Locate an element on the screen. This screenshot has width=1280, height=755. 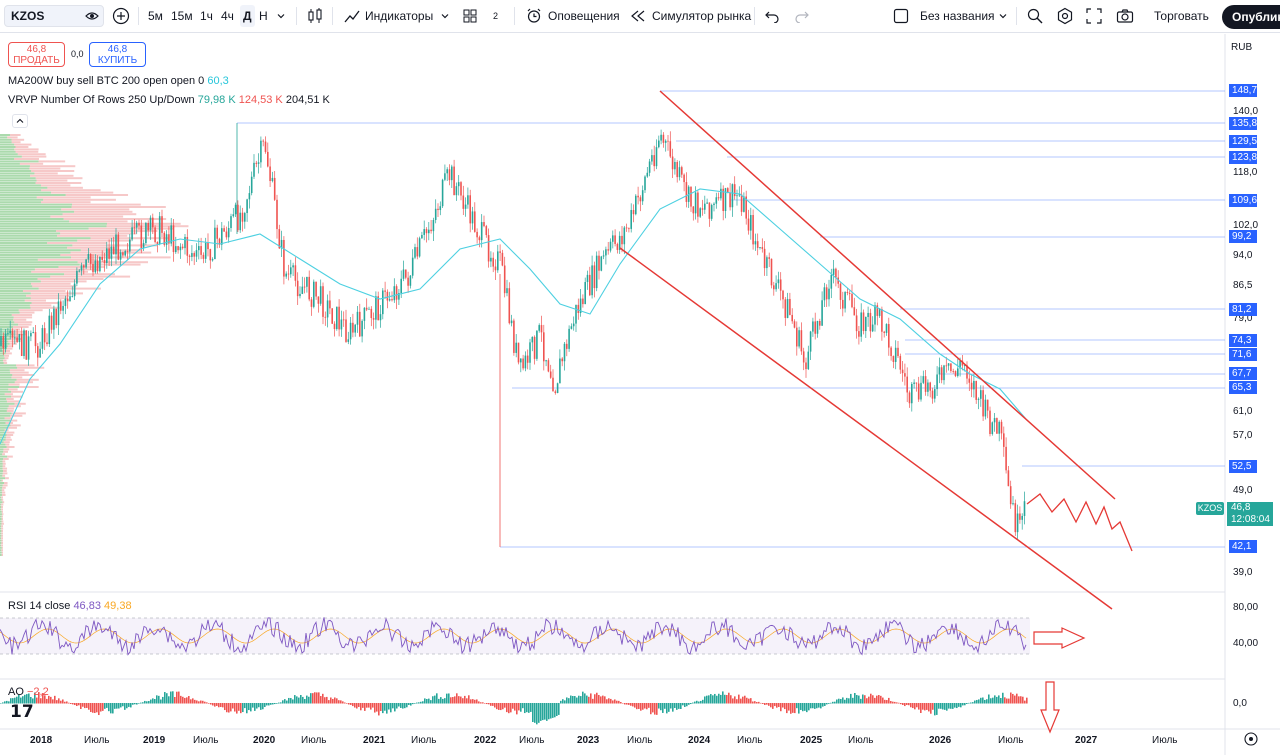
quick-search-icon is located at coordinates (1035, 16).